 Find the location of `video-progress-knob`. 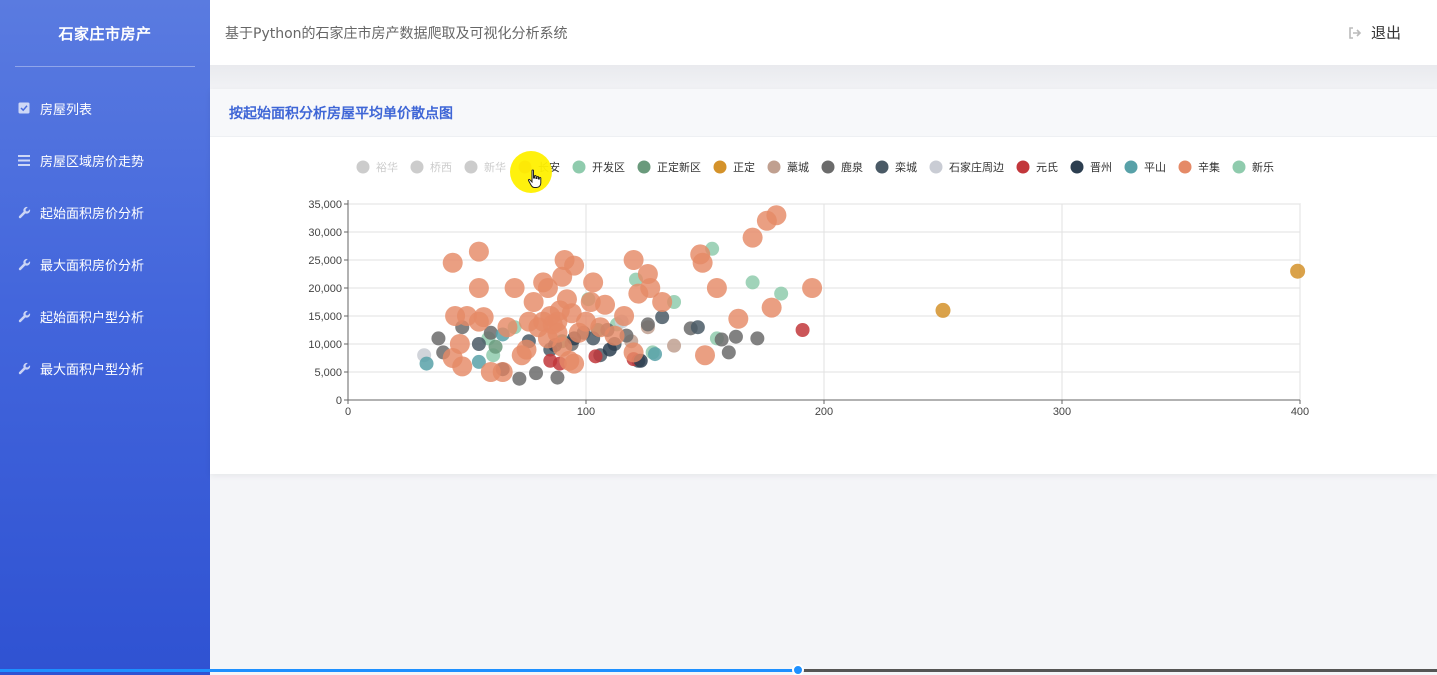

video-progress-knob is located at coordinates (797, 669).